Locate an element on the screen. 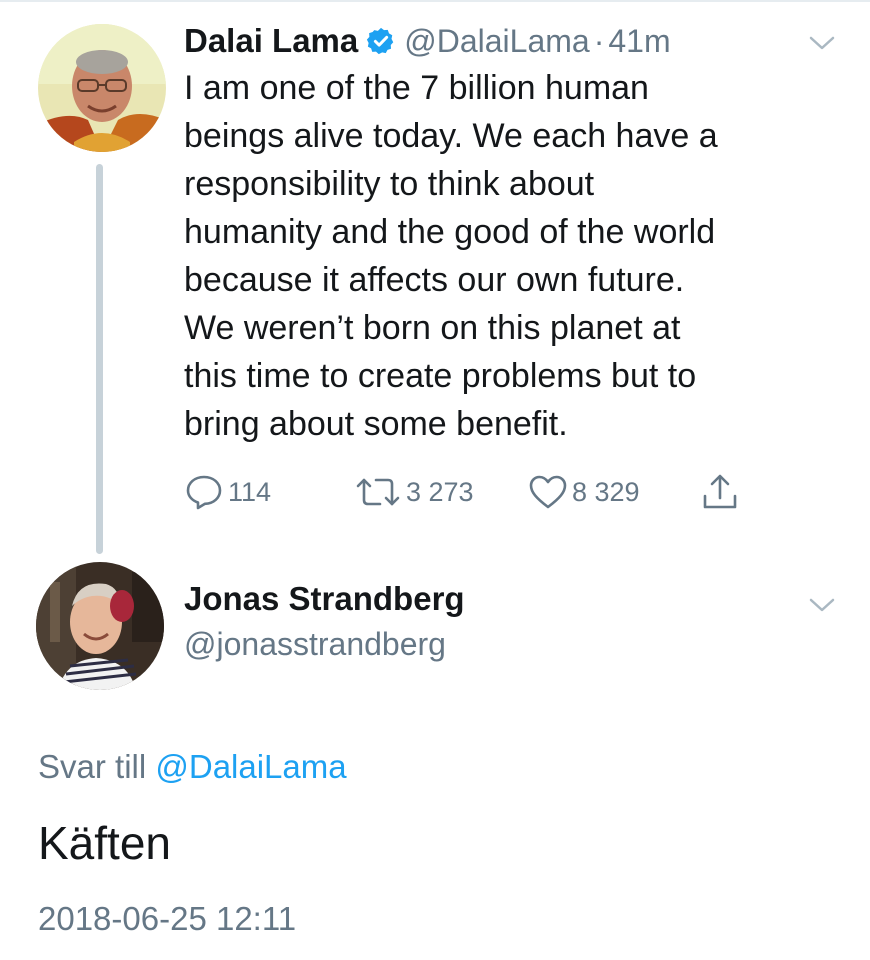 The width and height of the screenshot is (870, 960). reply-bubble-icon is located at coordinates (204, 492).